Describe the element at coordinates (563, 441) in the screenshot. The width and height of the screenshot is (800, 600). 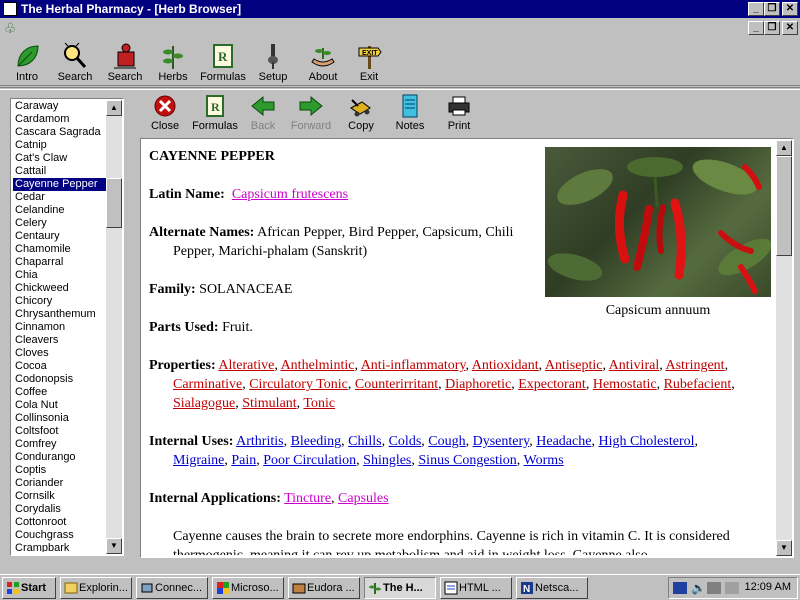
I see `use-link: Headache` at that location.